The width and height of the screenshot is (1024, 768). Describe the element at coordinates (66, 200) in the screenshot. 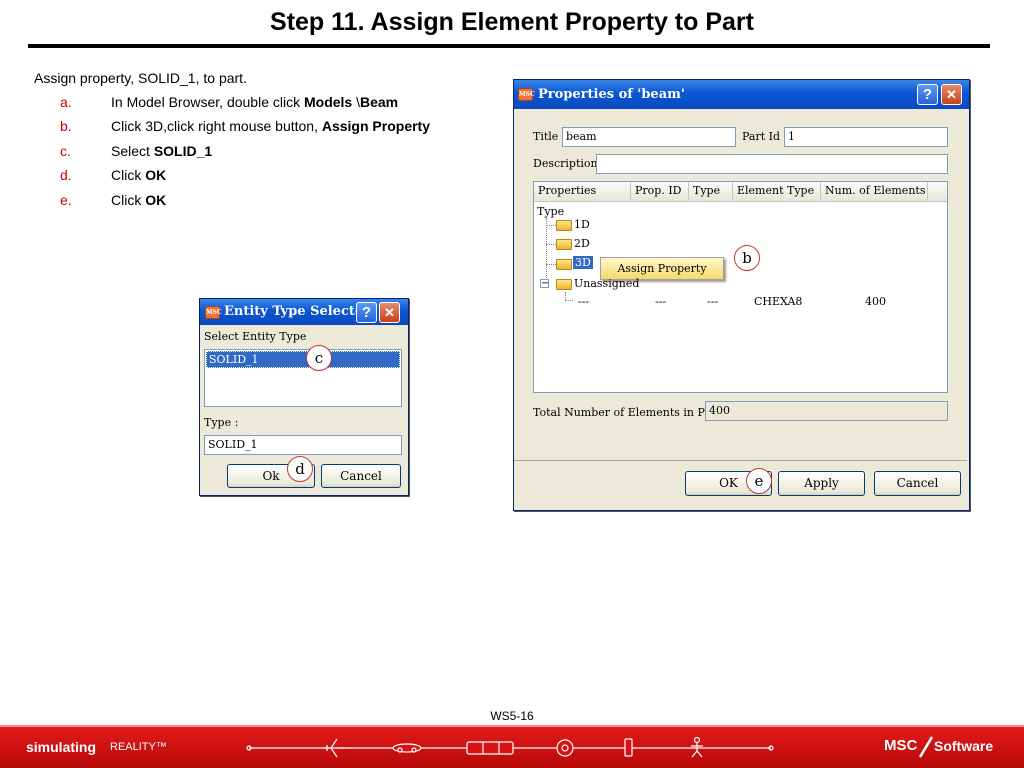

I see `step-marker: e.` at that location.